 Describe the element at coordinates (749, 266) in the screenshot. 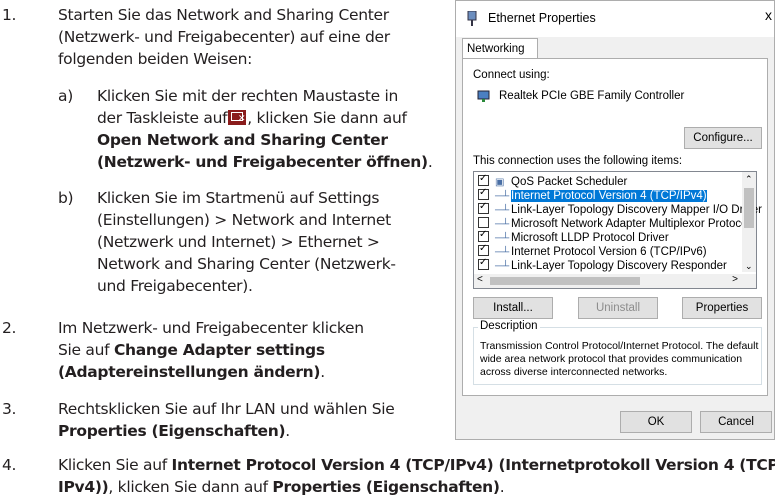

I see `scroll-down-icon: ⌄` at that location.